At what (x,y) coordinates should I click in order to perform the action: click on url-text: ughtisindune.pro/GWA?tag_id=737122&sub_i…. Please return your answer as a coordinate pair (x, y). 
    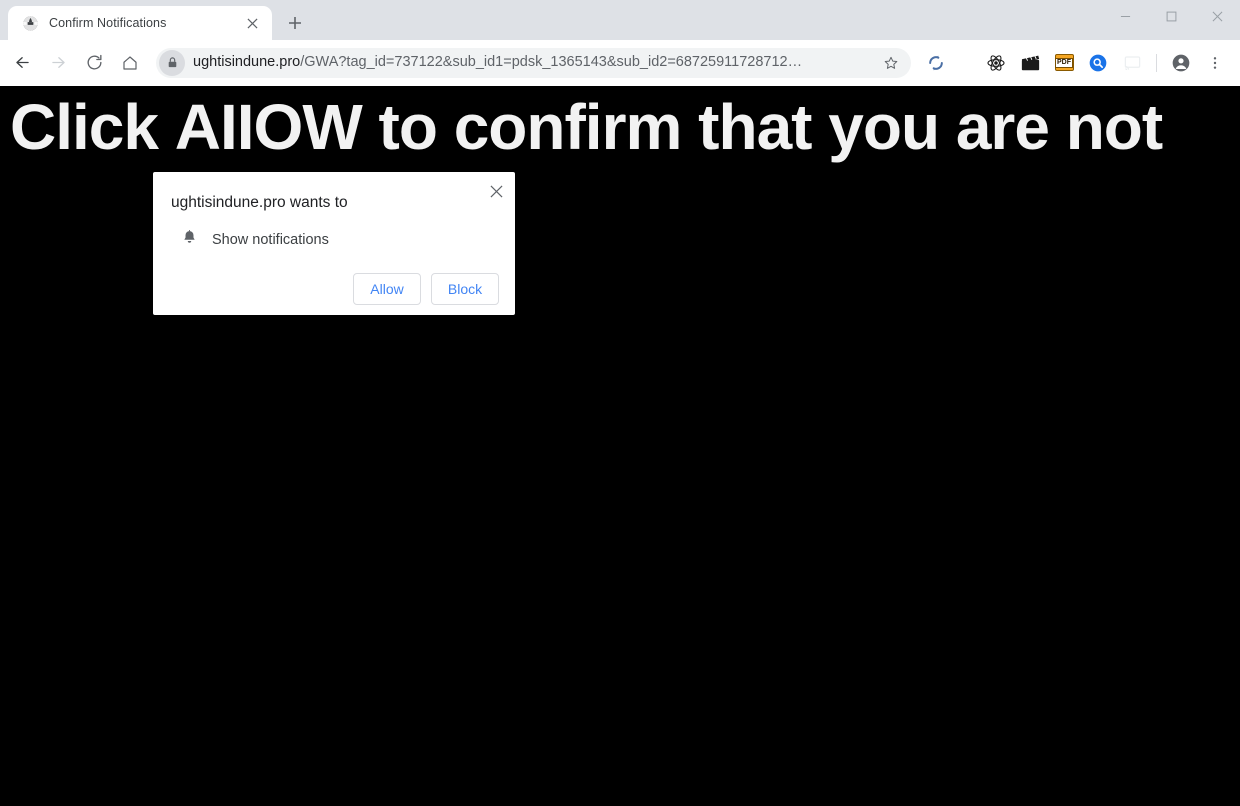
    Looking at the image, I should click on (535, 62).